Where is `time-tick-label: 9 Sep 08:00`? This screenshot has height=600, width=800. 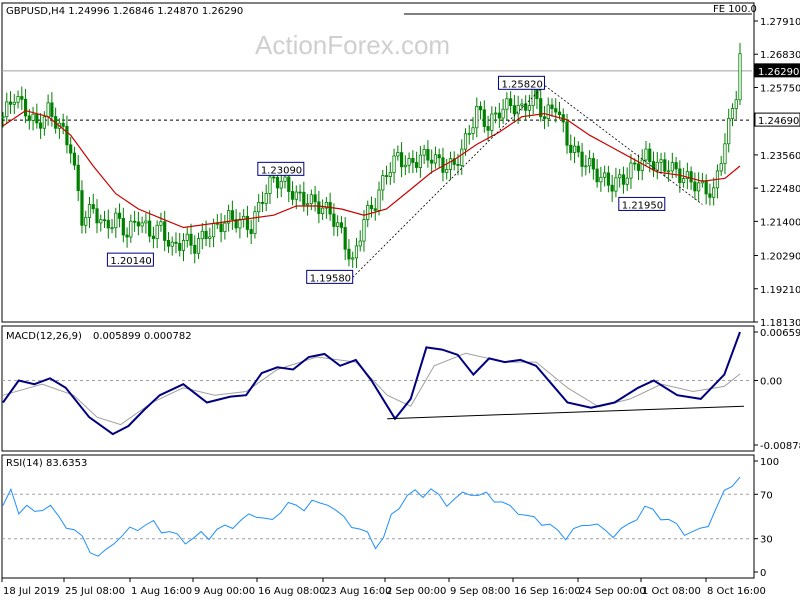 time-tick-label: 9 Sep 08:00 is located at coordinates (480, 591).